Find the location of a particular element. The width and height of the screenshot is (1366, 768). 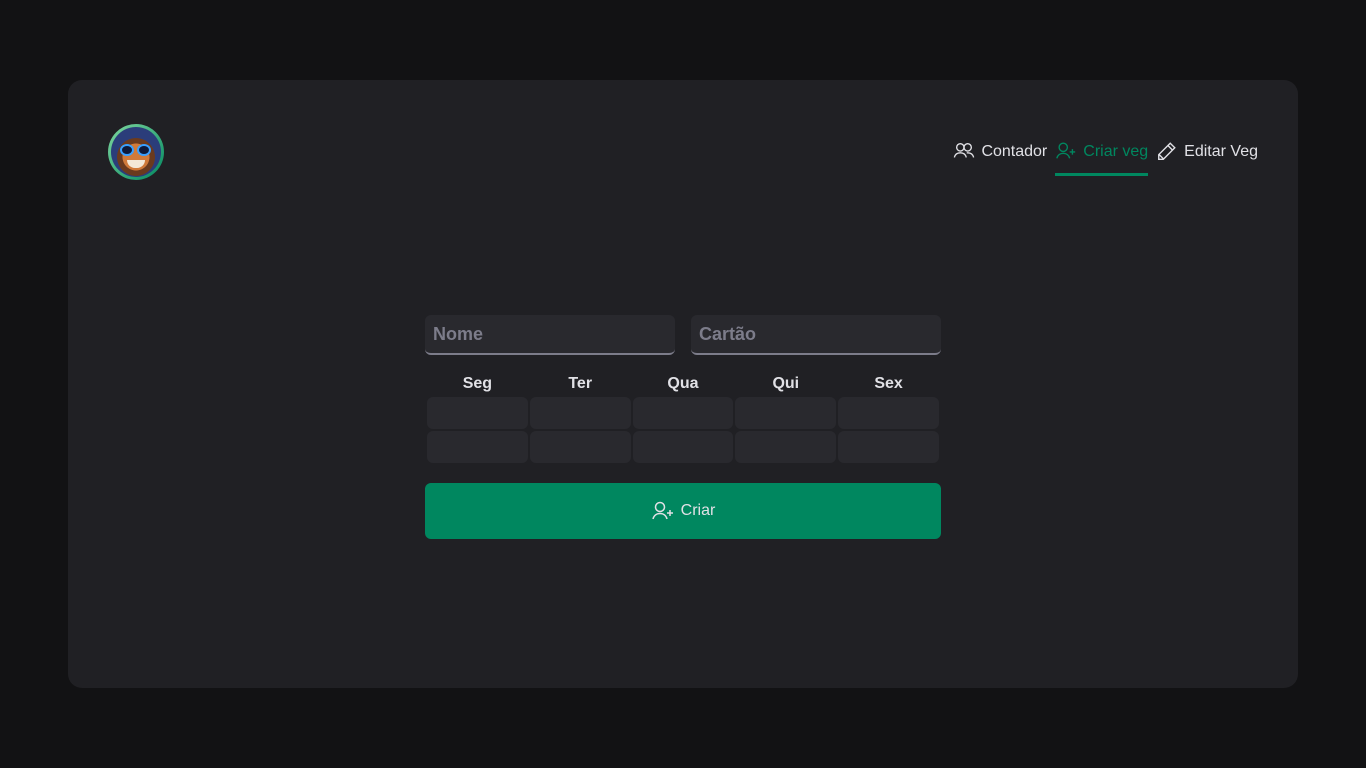

schedule-grid: Seg Ter Qua Qui Sex is located at coordinates (683, 418).